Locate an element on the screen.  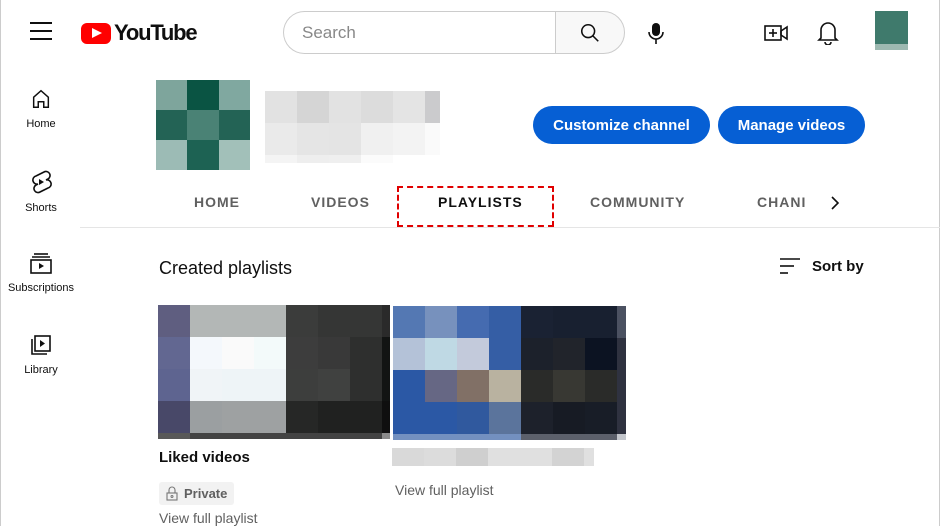
sidebar-item-subscriptions: Subscriptions is located at coordinates (41, 285).